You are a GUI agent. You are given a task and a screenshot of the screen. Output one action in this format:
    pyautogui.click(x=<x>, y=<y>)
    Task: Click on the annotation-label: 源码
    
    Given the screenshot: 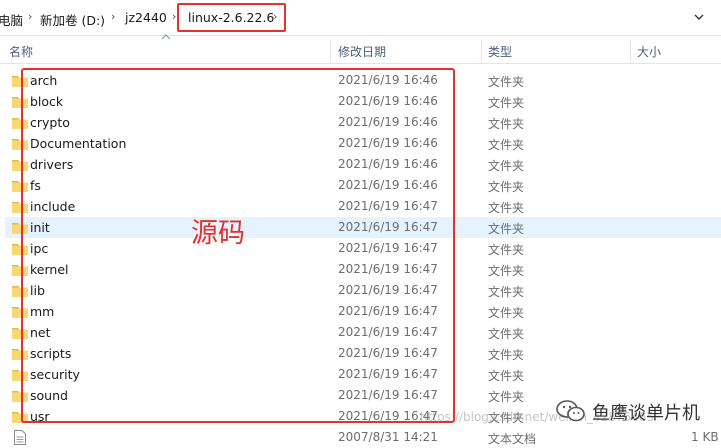 What is the action you would take?
    pyautogui.click(x=218, y=233)
    